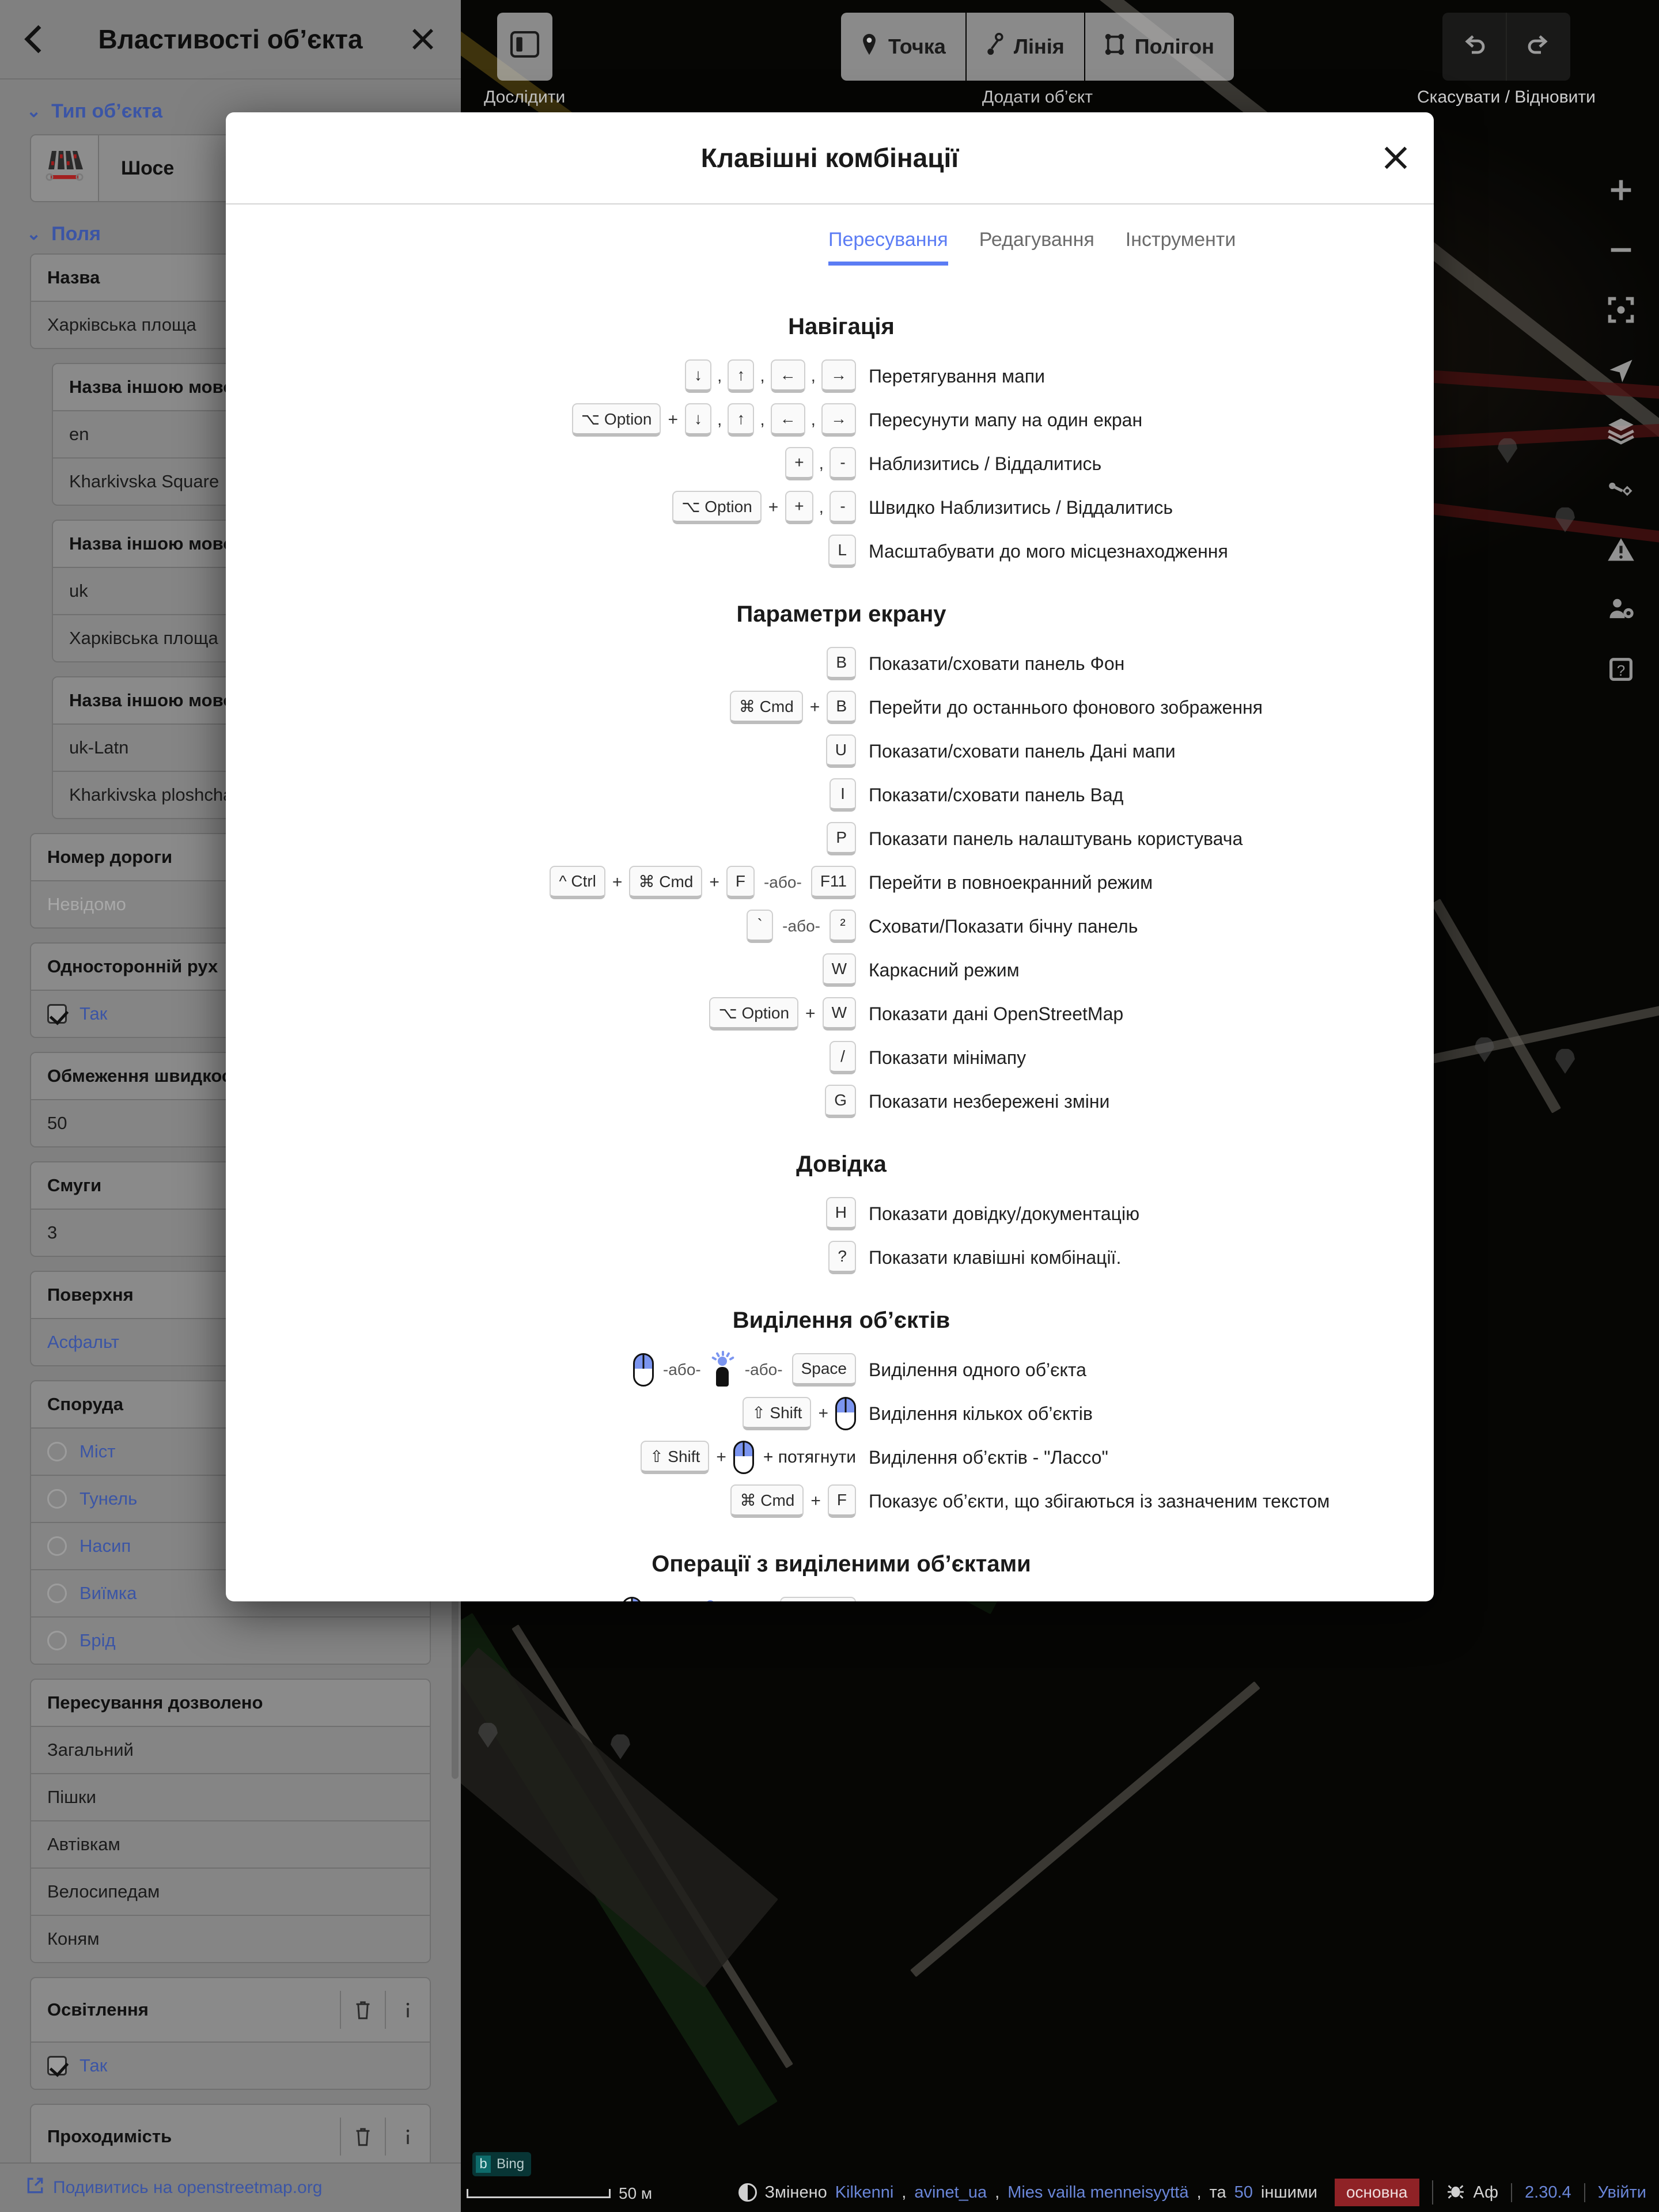 Image resolution: width=1659 pixels, height=2212 pixels. What do you see at coordinates (547, 1014) in the screenshot?
I see `shortcut-keys: ⌥ Option + W` at bounding box center [547, 1014].